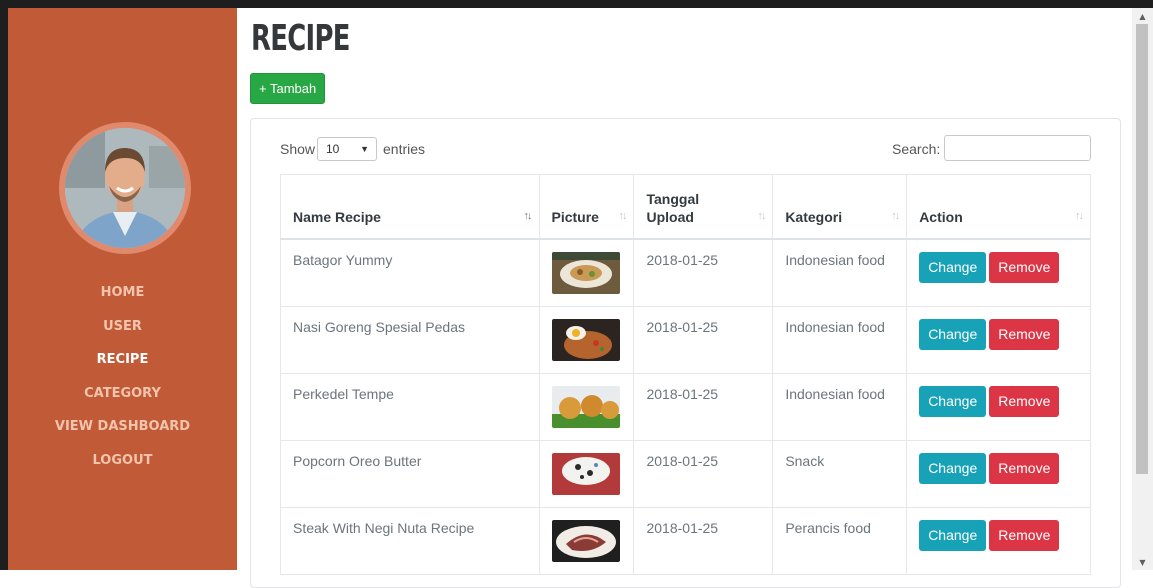 Image resolution: width=1153 pixels, height=588 pixels. Describe the element at coordinates (333, 149) in the screenshot. I see `entries-select-value: 10` at that location.